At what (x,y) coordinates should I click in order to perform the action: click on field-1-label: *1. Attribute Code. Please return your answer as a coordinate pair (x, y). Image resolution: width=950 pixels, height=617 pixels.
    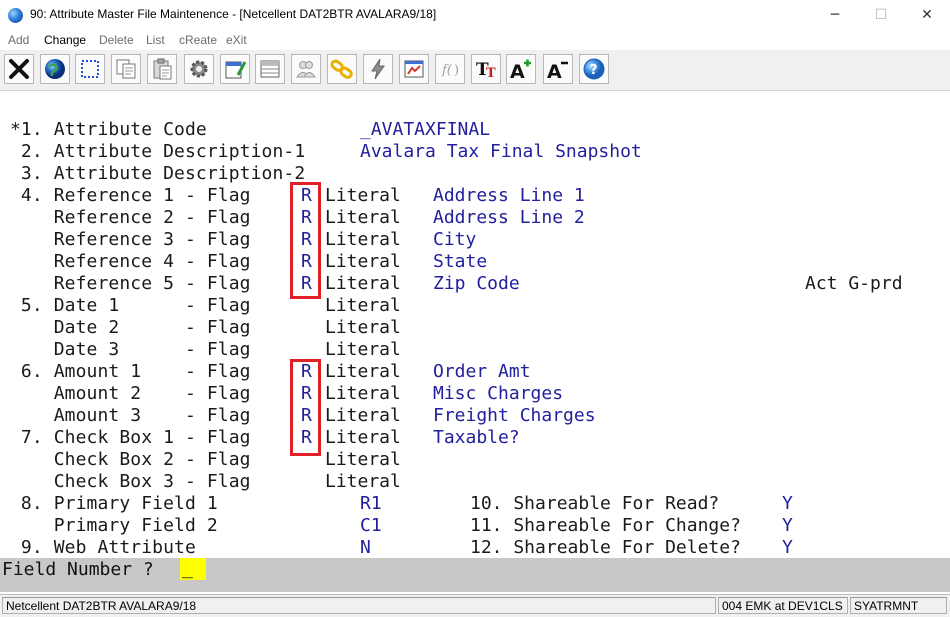
    Looking at the image, I should click on (108, 129).